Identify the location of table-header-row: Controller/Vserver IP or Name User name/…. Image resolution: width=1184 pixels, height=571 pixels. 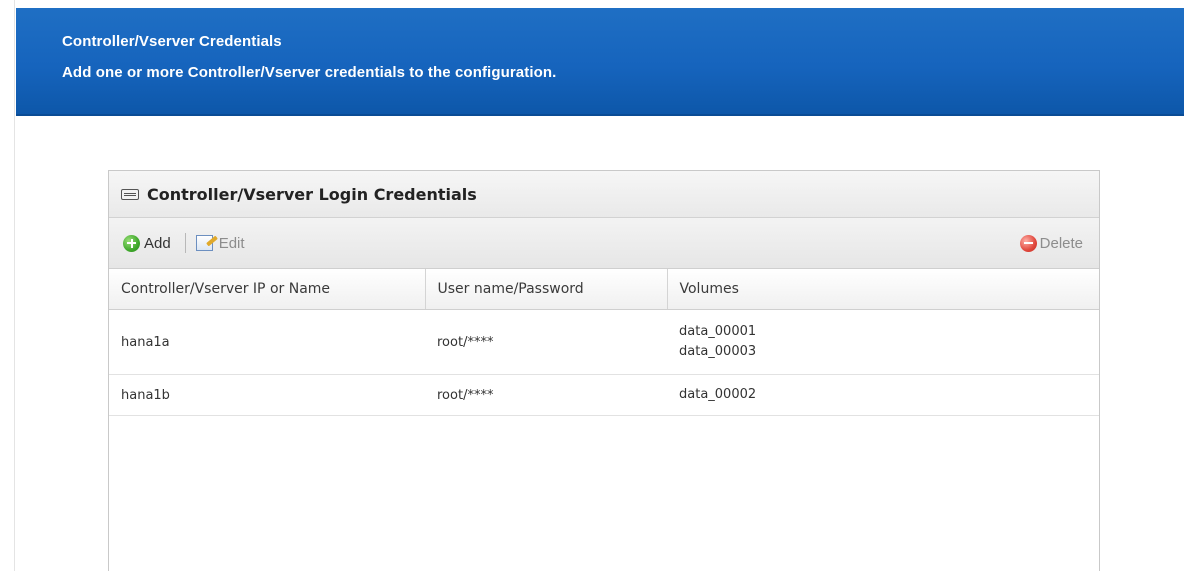
(604, 289).